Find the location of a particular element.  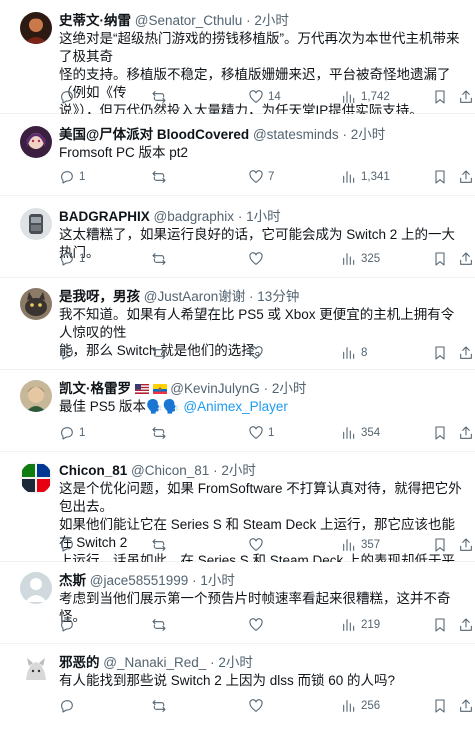

views-button: 219 is located at coordinates (360, 625).